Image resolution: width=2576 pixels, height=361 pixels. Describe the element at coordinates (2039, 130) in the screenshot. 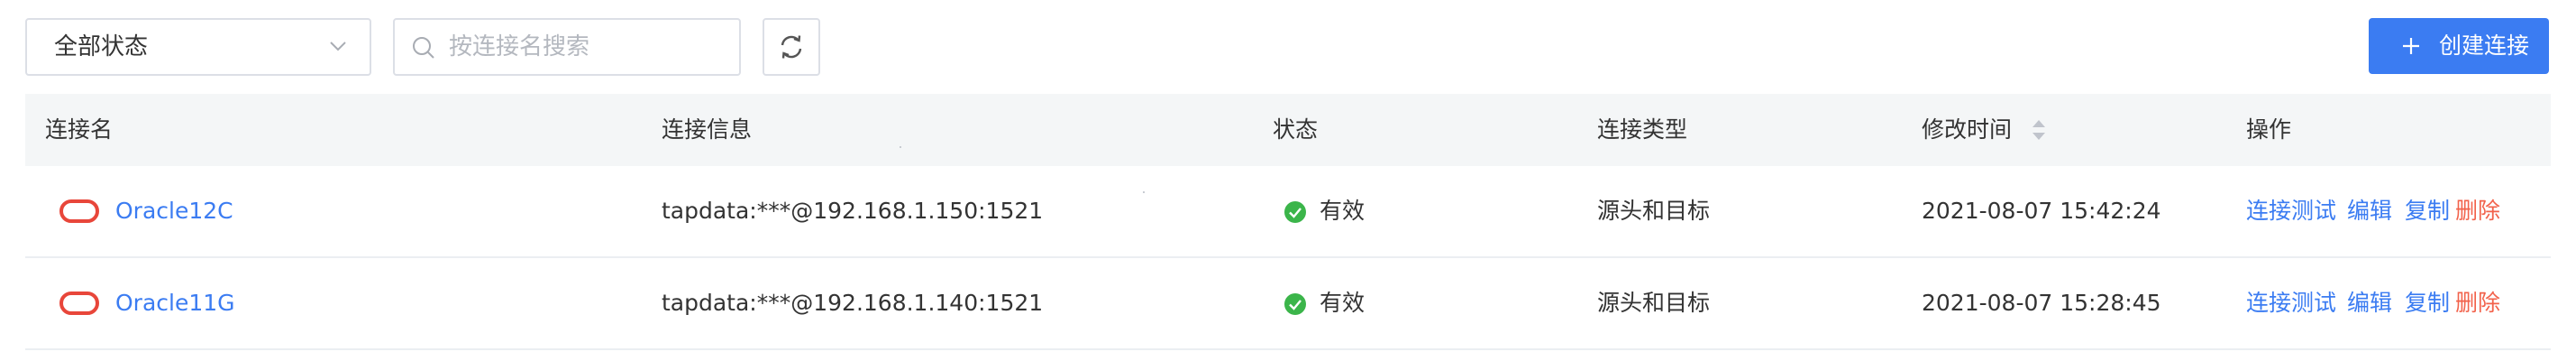

I see `sort-icon` at that location.